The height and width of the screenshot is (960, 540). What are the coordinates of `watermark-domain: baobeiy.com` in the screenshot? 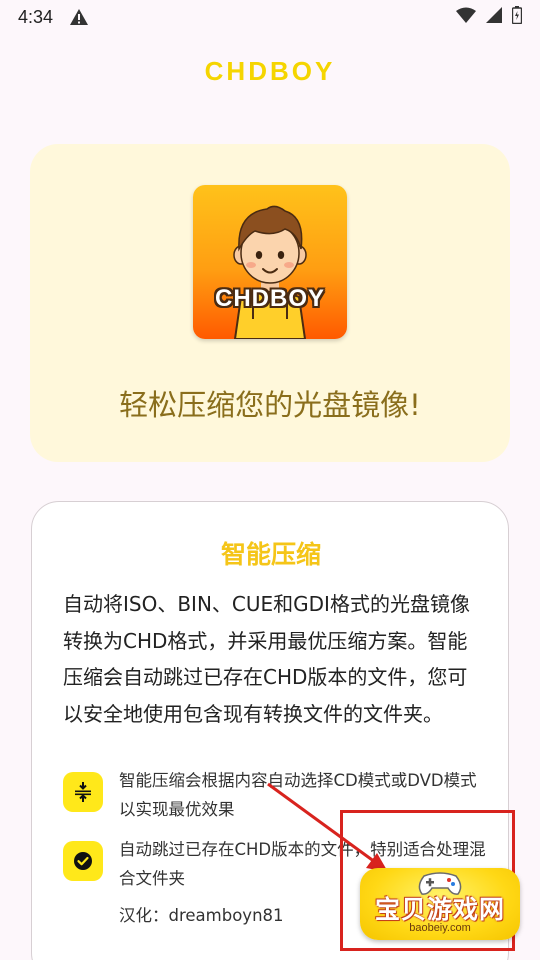 It's located at (440, 928).